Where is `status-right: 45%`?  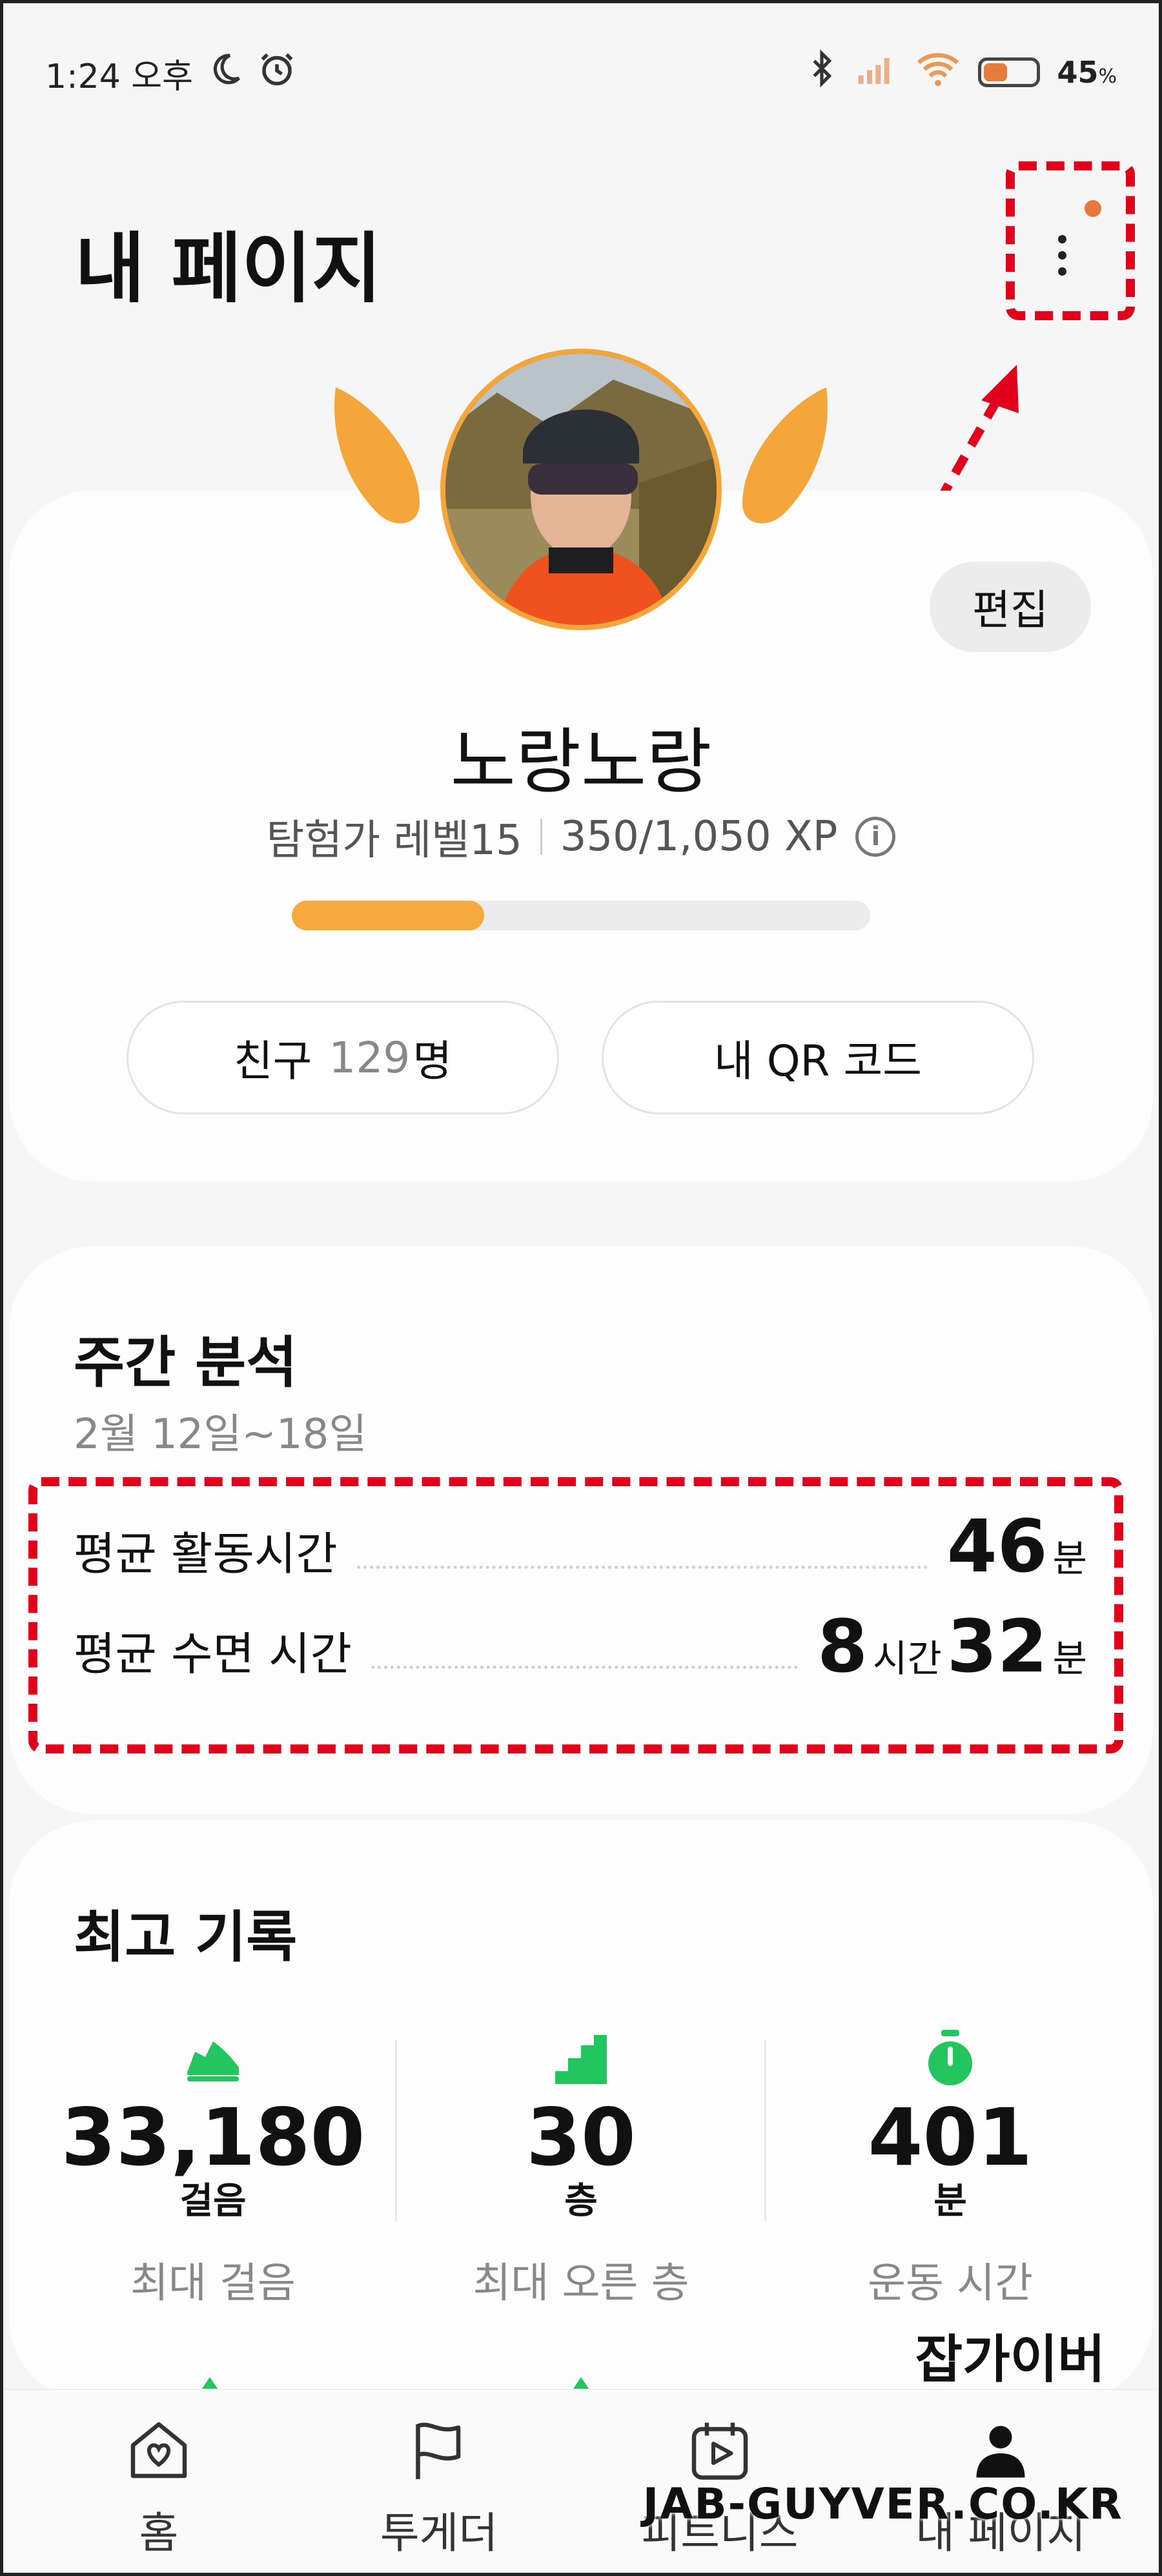
status-right: 45% is located at coordinates (960, 72).